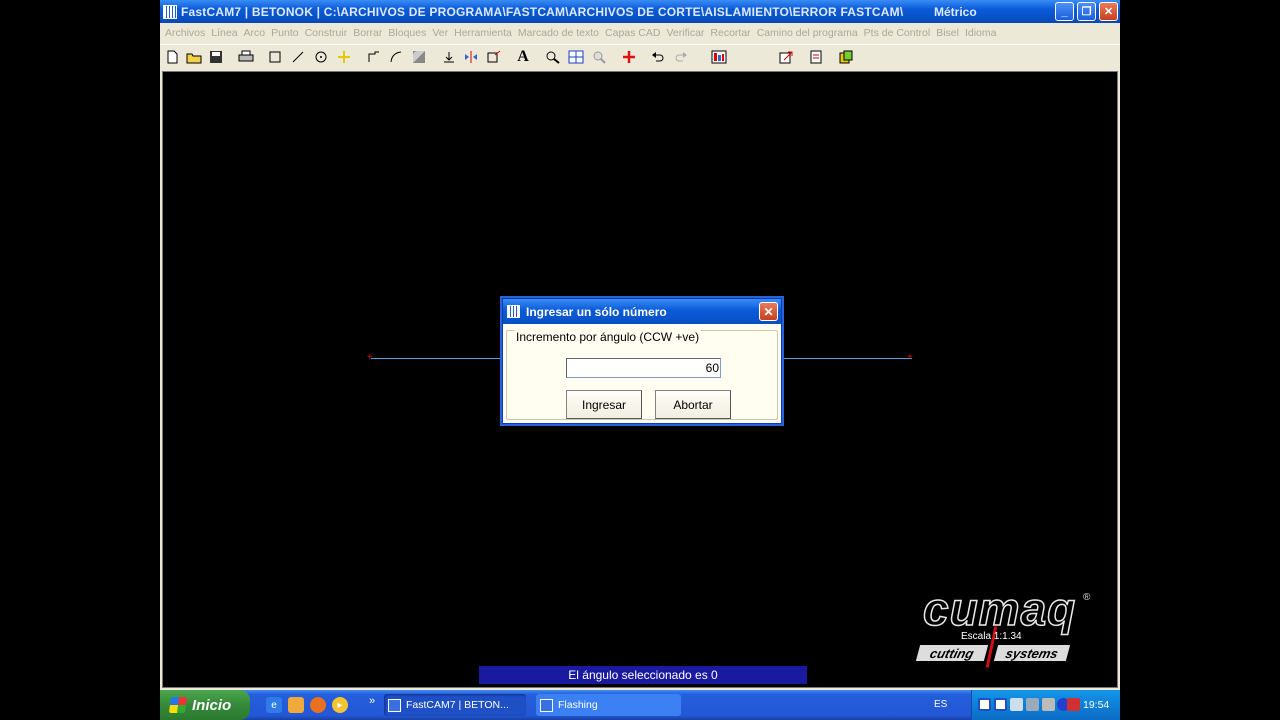 The height and width of the screenshot is (720, 1280). I want to click on dialog-app-icon, so click(513, 311).